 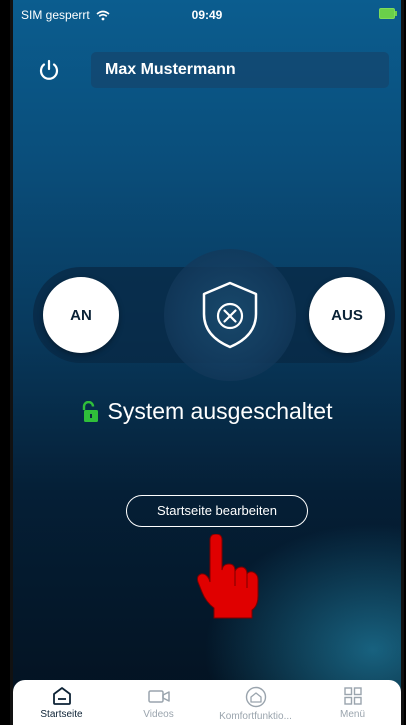 I want to click on arm-on-button: AN, so click(x=81, y=315).